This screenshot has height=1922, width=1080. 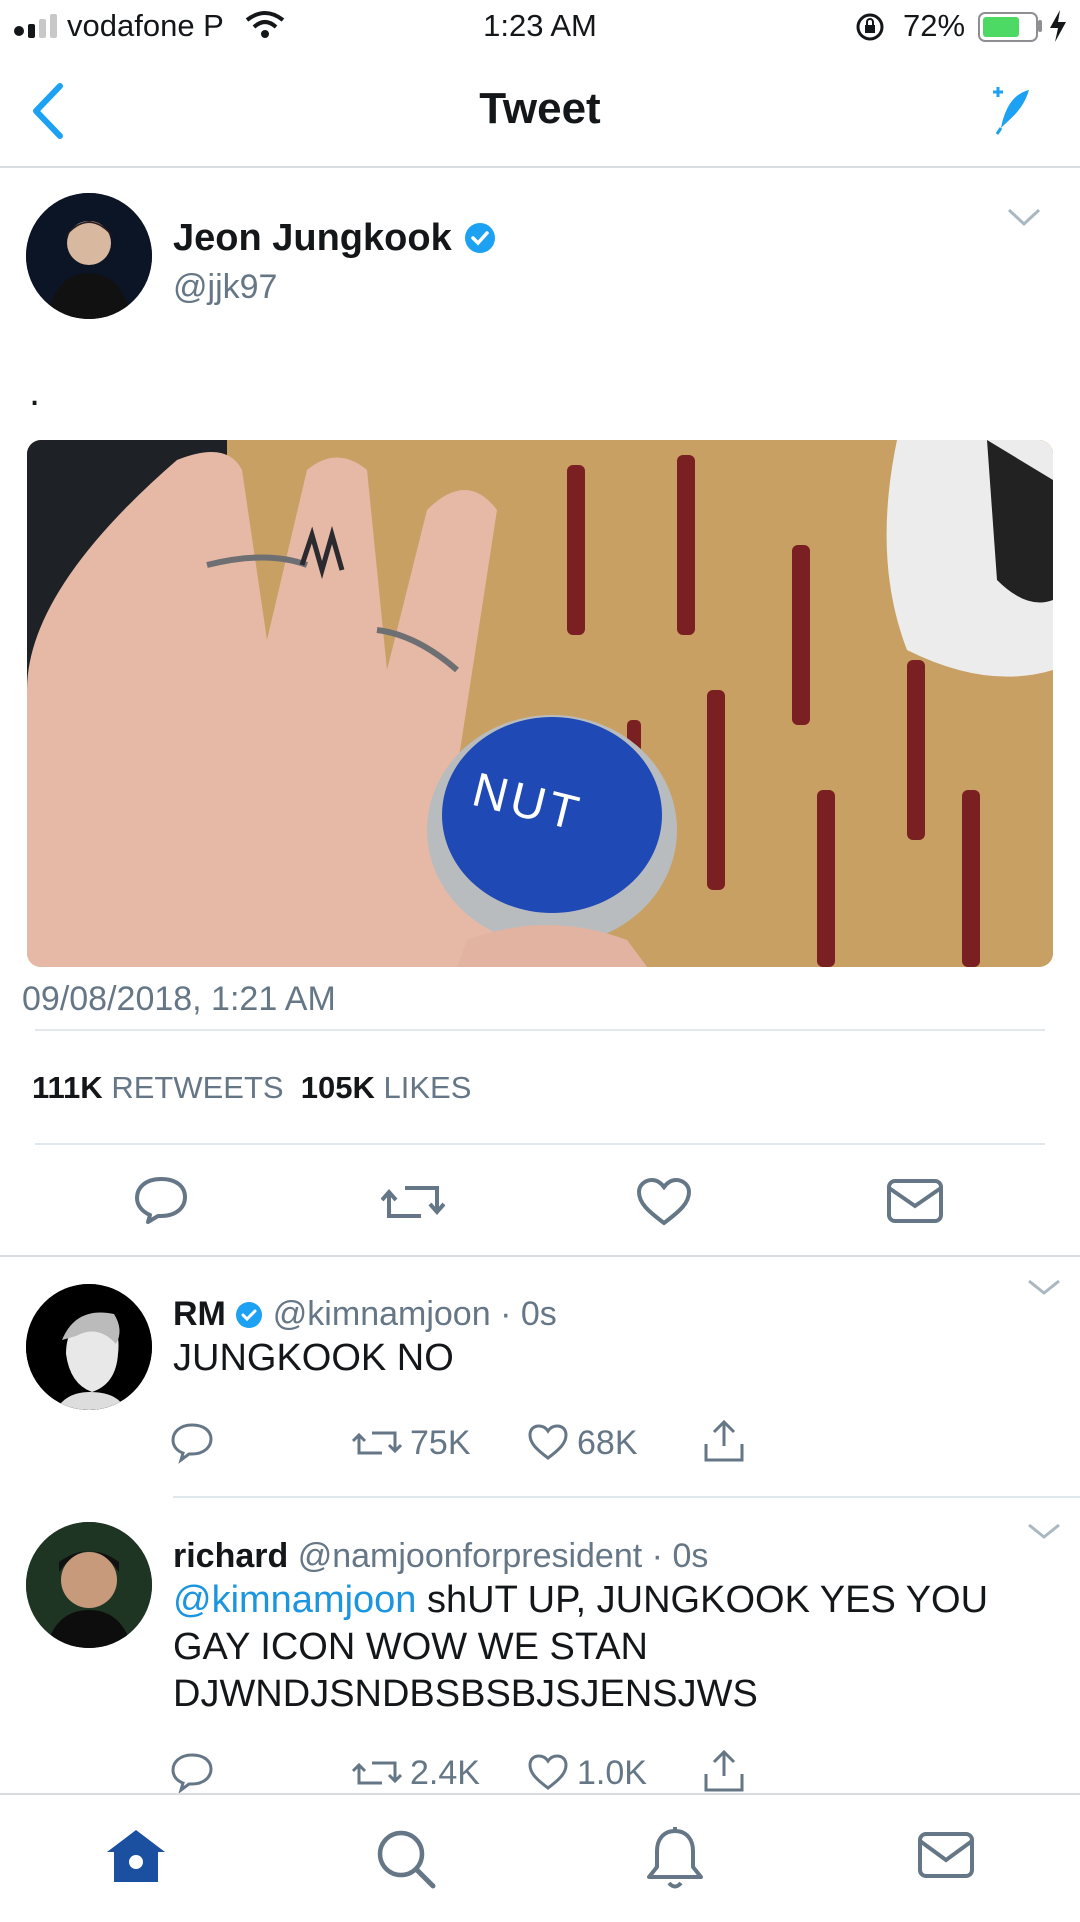 What do you see at coordinates (946, 1855) in the screenshot?
I see `messages-tab-icon` at bounding box center [946, 1855].